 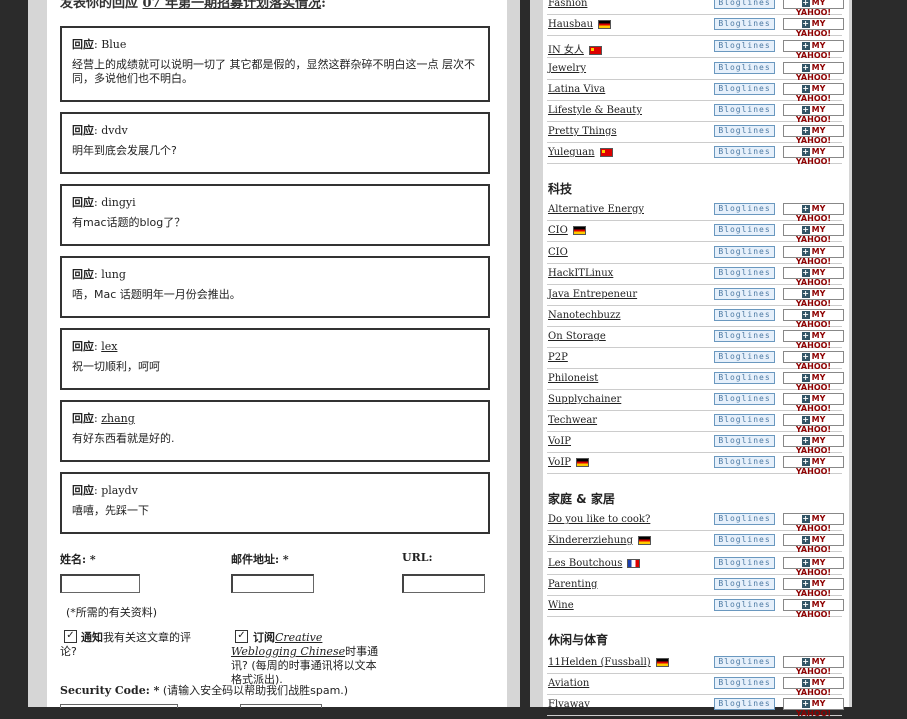 What do you see at coordinates (288, 644) in the screenshot?
I see `newsletter-link: Creative Weblogging Chinese` at bounding box center [288, 644].